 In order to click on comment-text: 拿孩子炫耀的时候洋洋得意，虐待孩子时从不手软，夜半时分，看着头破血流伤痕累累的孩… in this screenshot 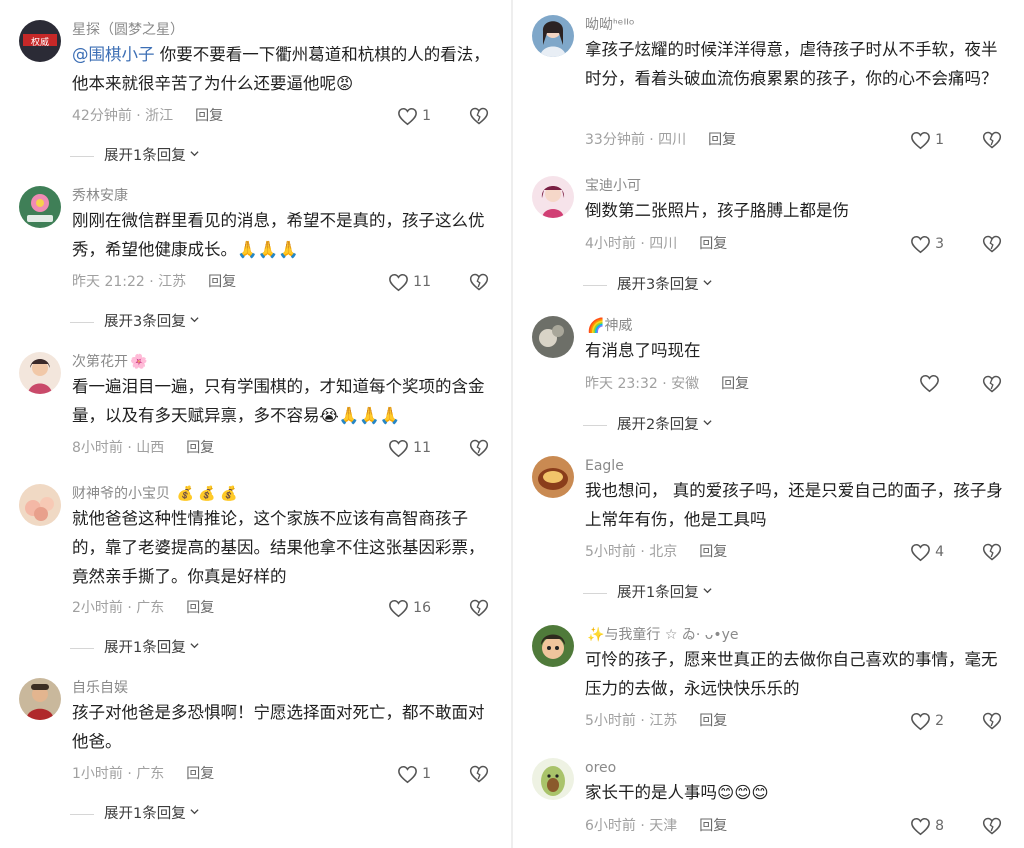, I will do `click(791, 64)`.